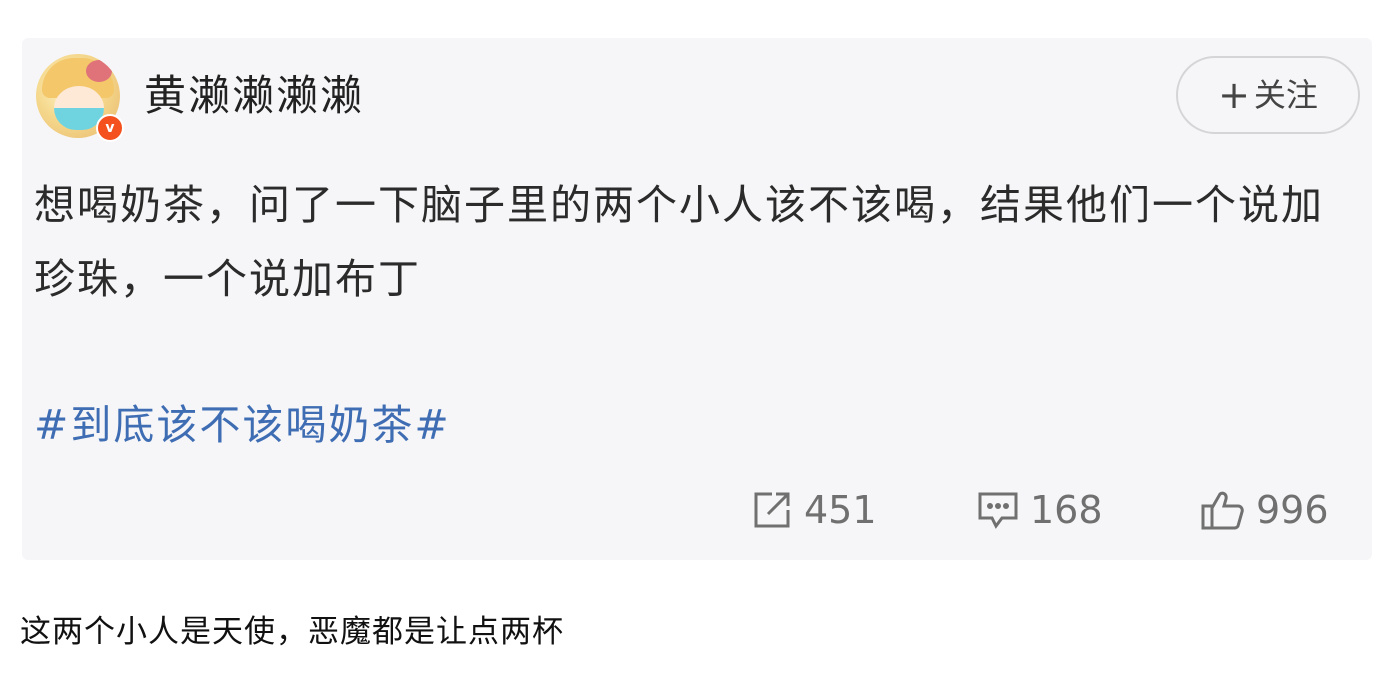 The height and width of the screenshot is (700, 1390). I want to click on verified-v-icon: v, so click(110, 128).